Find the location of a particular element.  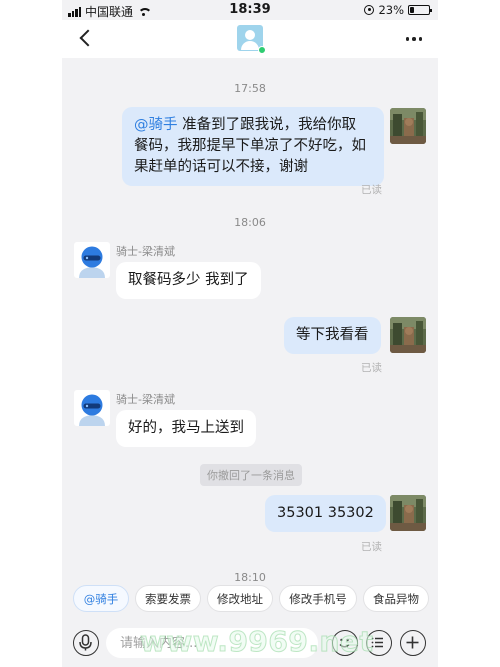

nav-bar is located at coordinates (250, 39).